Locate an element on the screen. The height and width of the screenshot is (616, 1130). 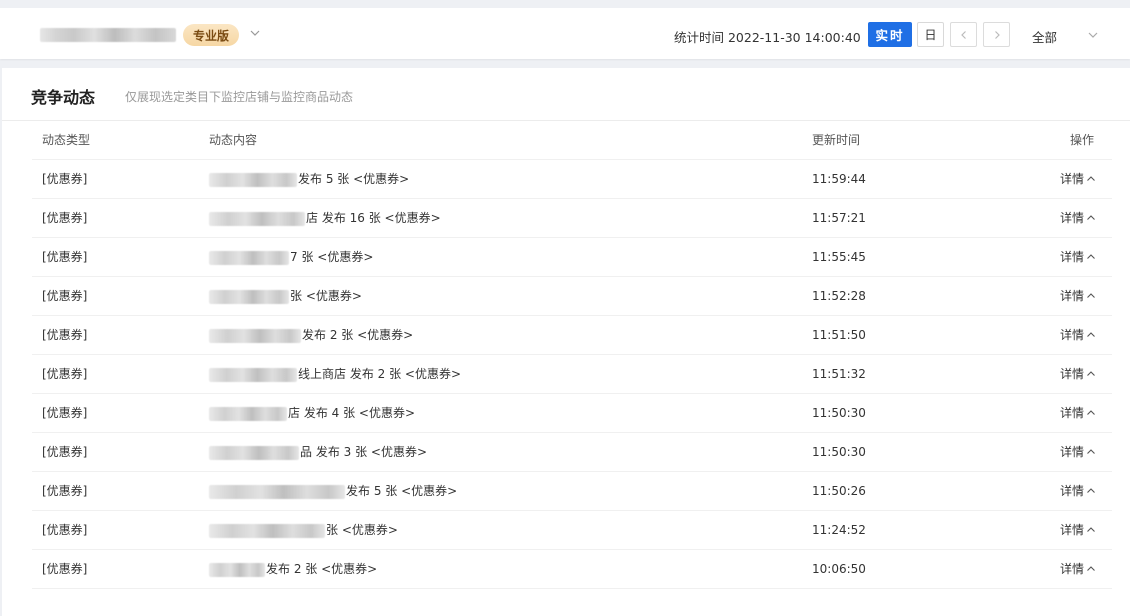
edition-badge: 专业版 is located at coordinates (211, 35).